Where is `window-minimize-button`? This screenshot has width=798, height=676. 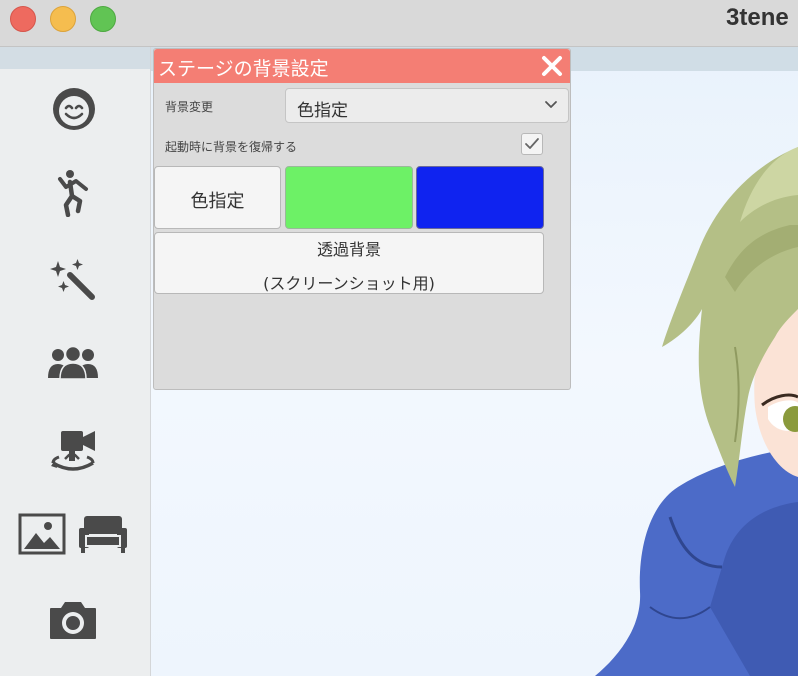 window-minimize-button is located at coordinates (63, 19).